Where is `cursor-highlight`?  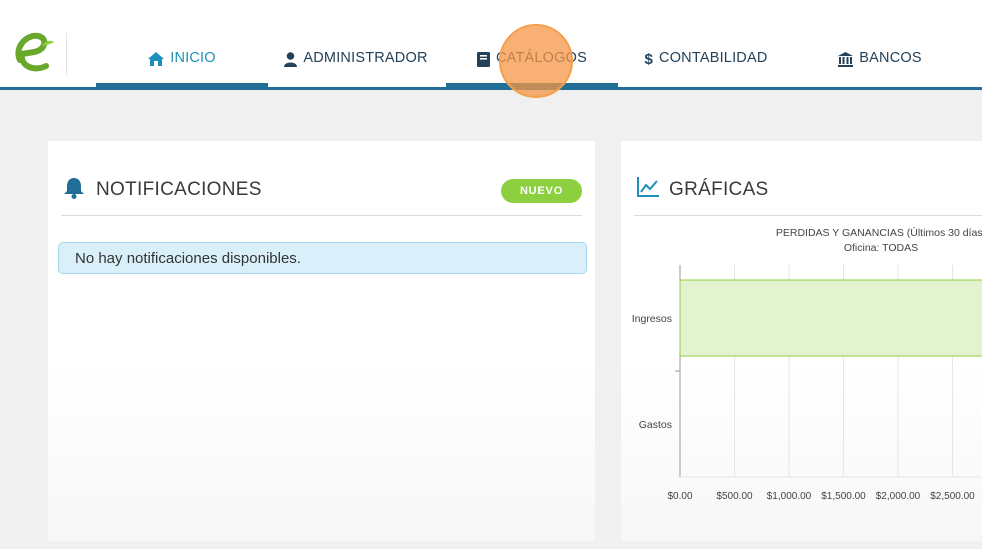
cursor-highlight is located at coordinates (536, 61).